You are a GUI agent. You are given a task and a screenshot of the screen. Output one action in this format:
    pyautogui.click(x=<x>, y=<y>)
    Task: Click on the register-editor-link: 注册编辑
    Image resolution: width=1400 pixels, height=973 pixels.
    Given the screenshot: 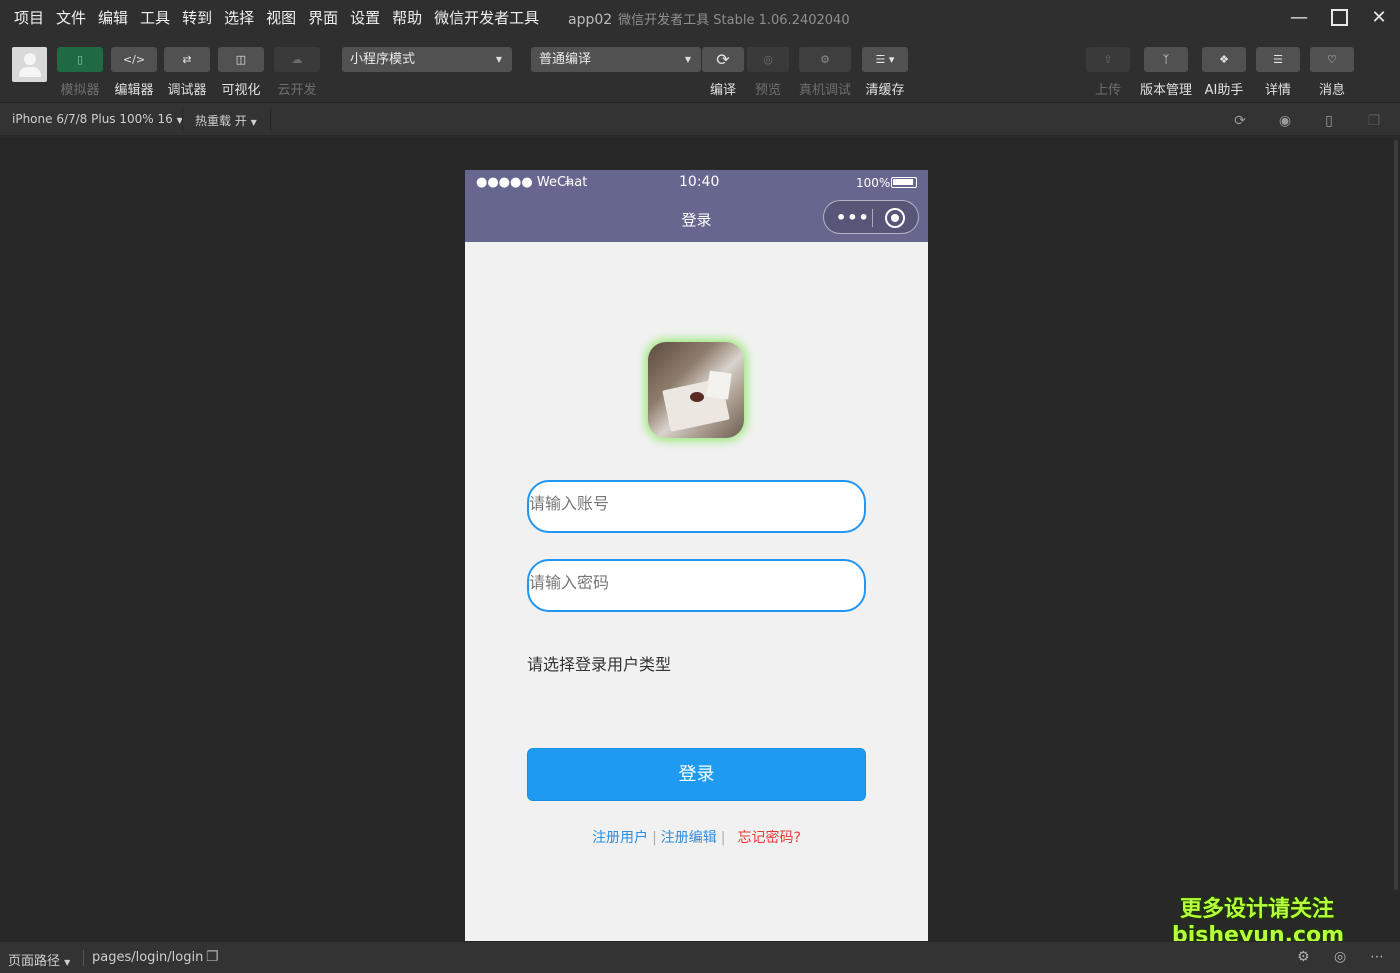 What is the action you would take?
    pyautogui.click(x=689, y=838)
    